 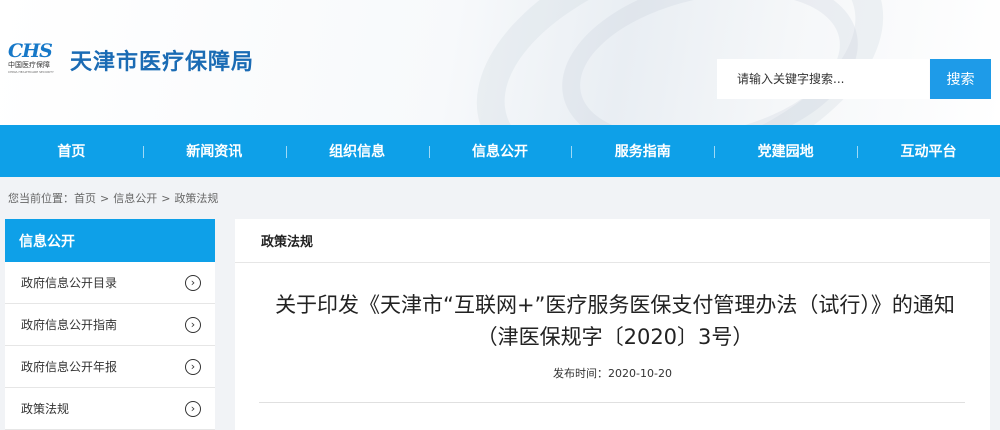 What do you see at coordinates (110, 409) in the screenshot?
I see `sidebar-item-policy: 政策法规 ›` at bounding box center [110, 409].